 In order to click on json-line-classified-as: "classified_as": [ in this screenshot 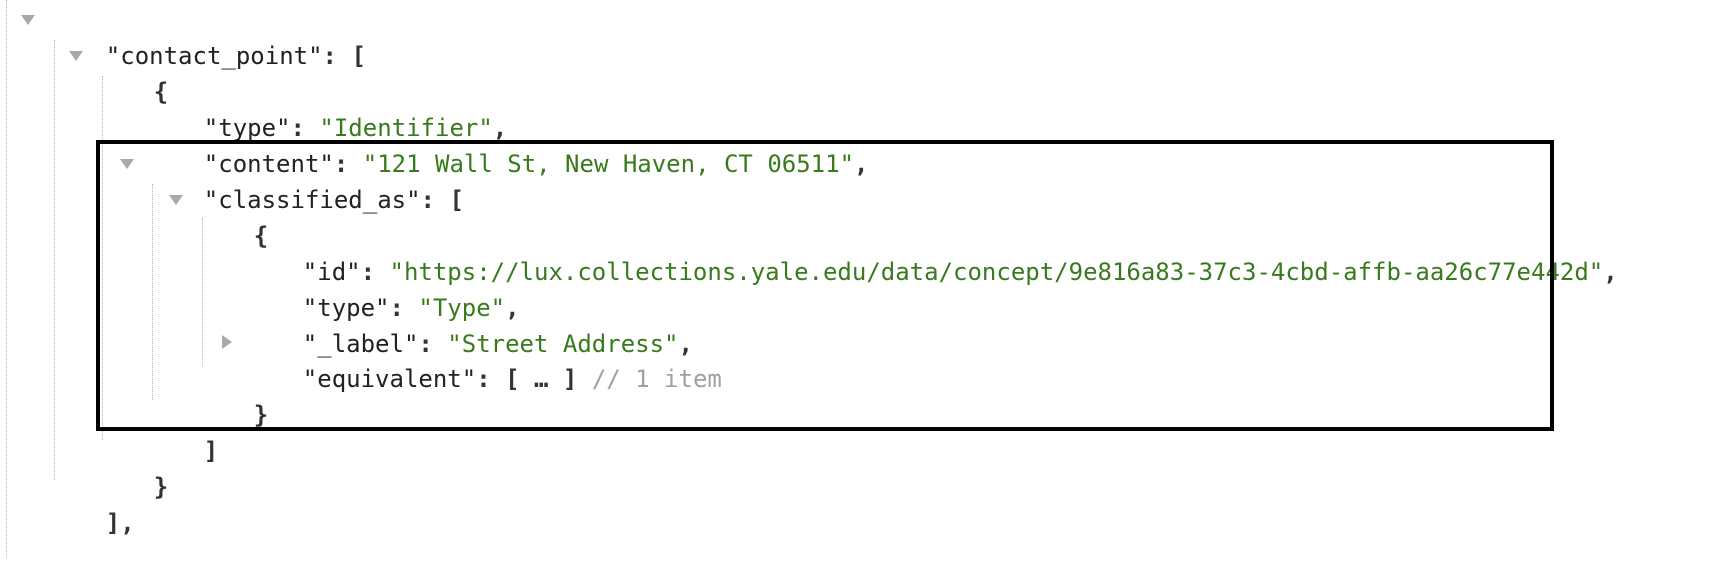, I will do `click(305, 180)`.